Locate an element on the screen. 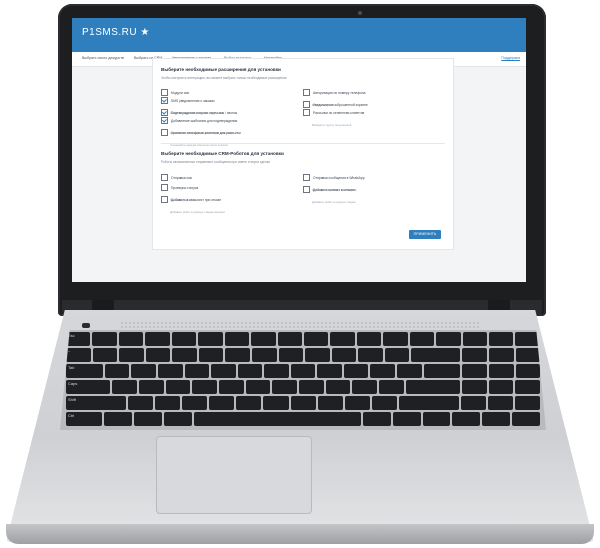 Image resolution: width=600 pixels, height=548 pixels. touchpad is located at coordinates (234, 475).